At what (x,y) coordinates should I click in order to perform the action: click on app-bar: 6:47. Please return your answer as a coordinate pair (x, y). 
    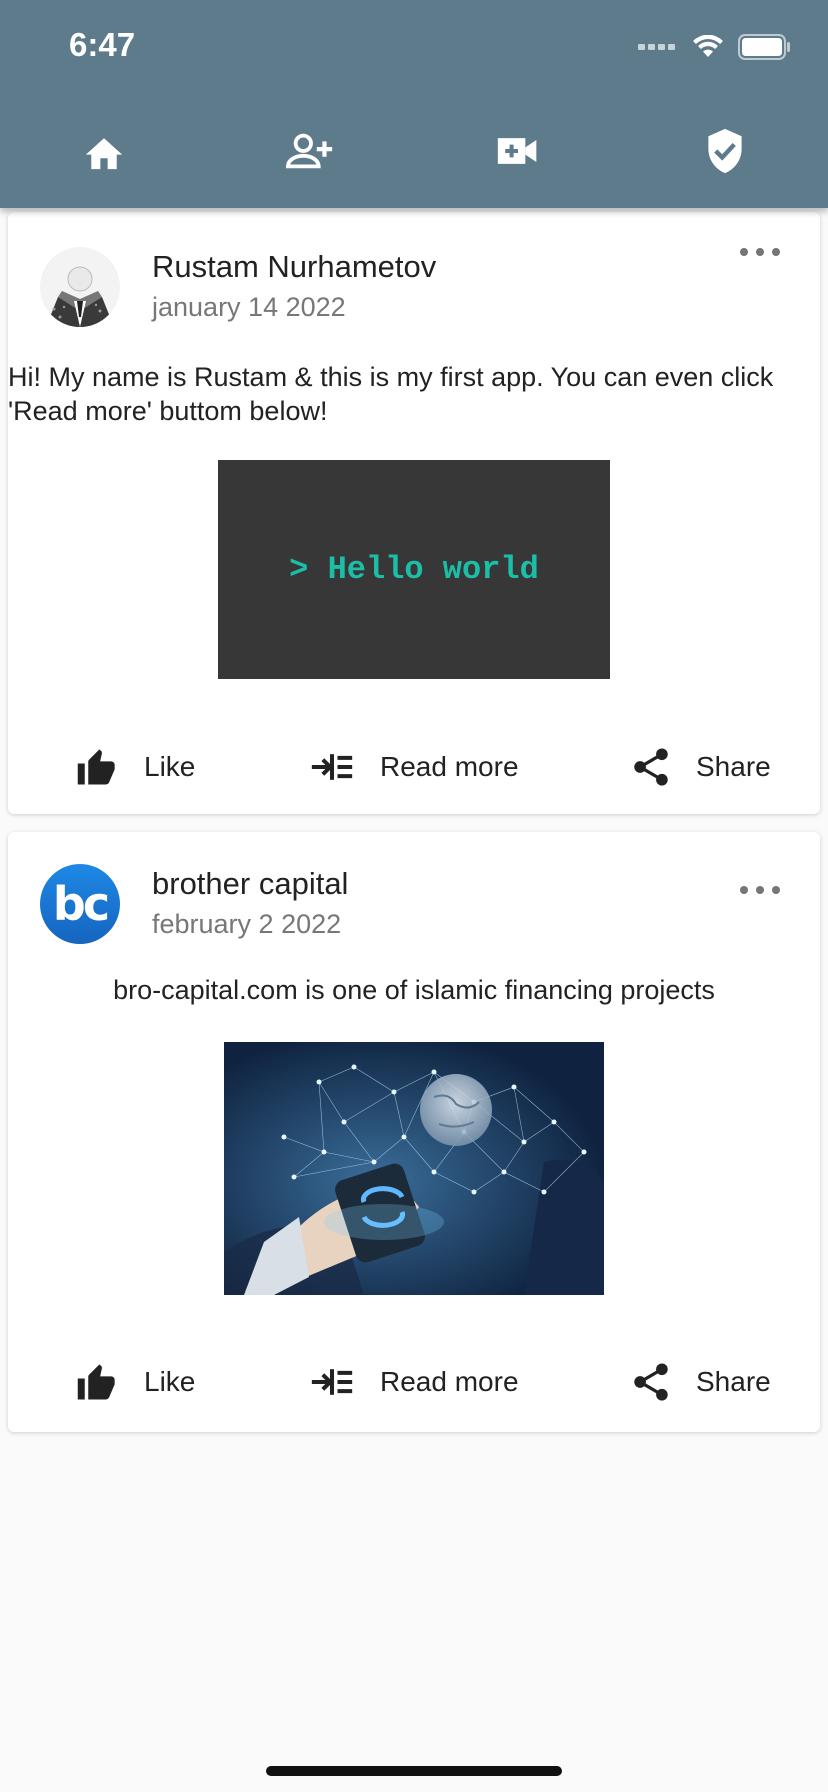
    Looking at the image, I should click on (414, 104).